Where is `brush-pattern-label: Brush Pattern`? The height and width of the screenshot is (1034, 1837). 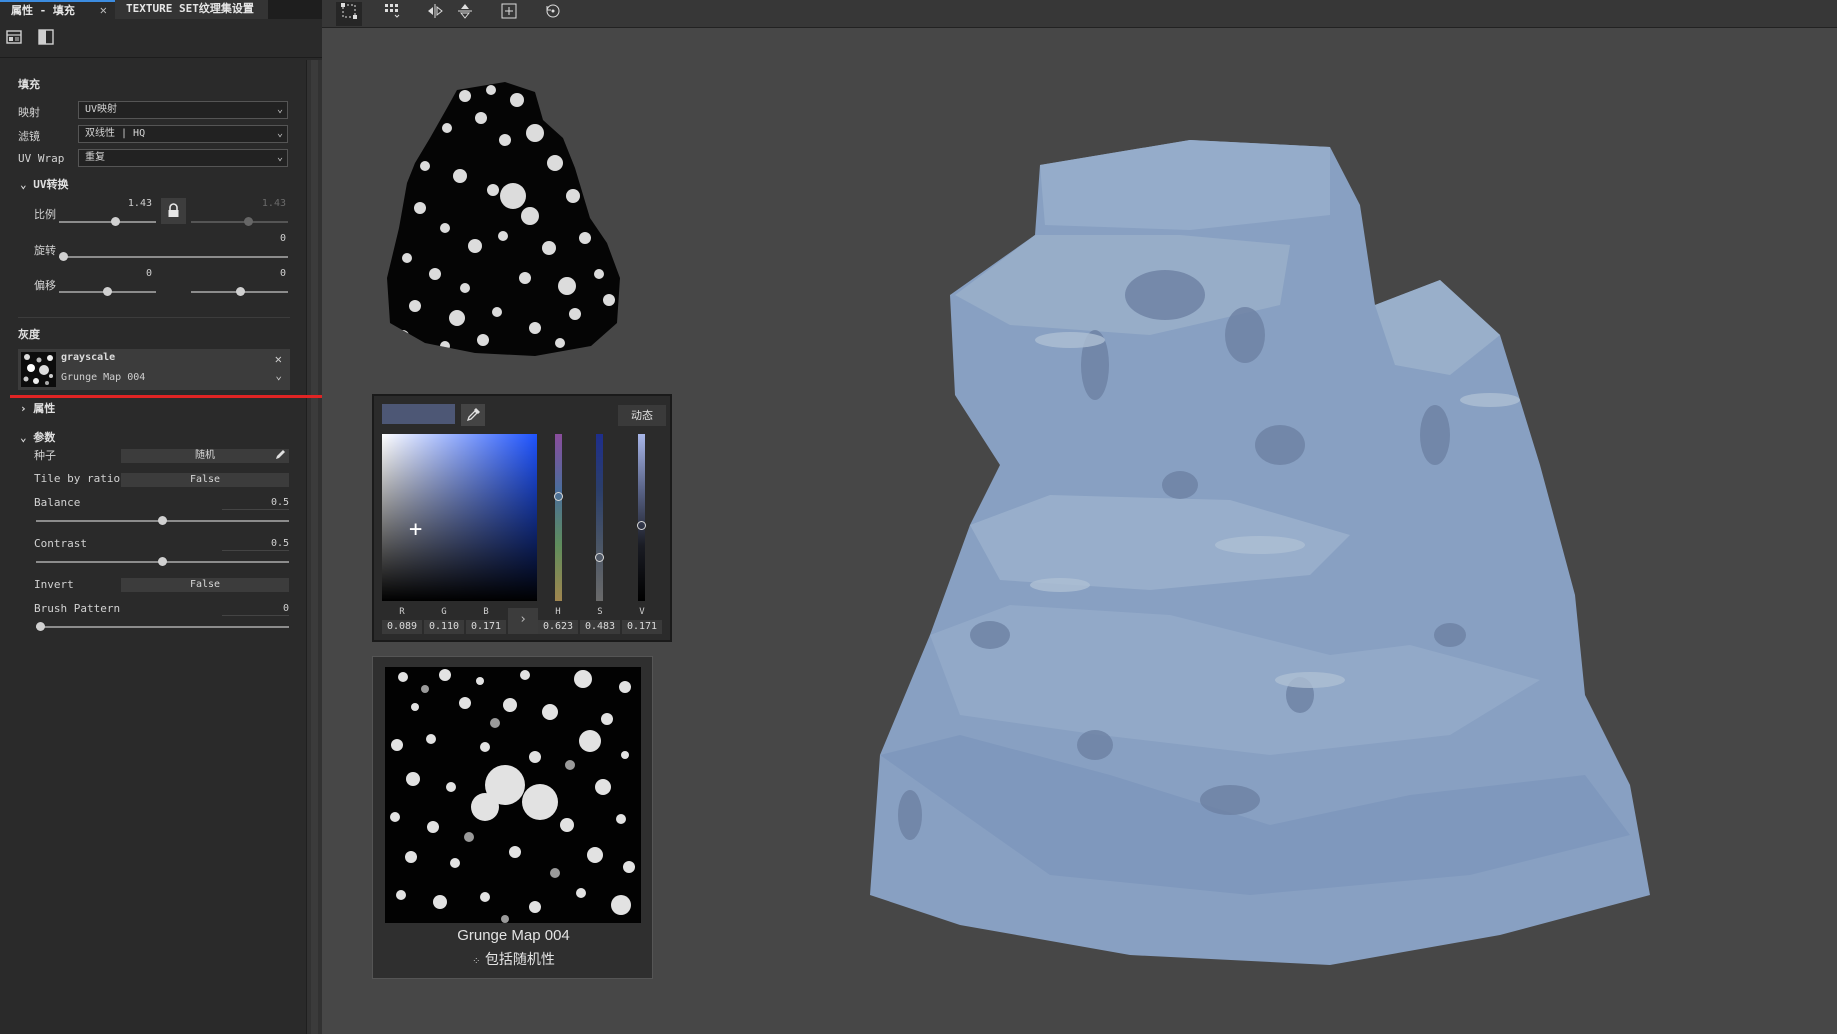
brush-pattern-label: Brush Pattern is located at coordinates (77, 608).